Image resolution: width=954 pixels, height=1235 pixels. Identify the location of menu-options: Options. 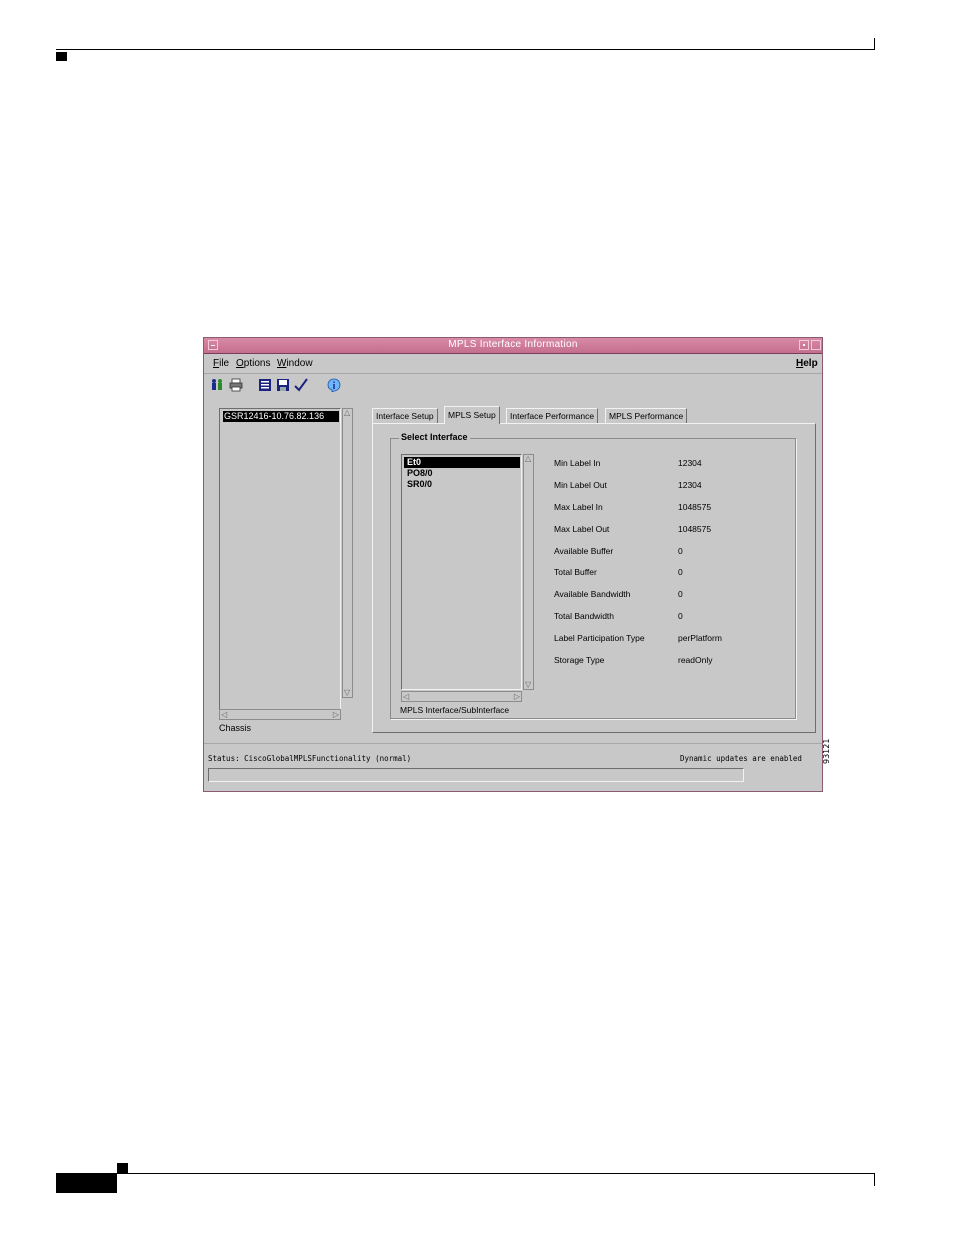
(253, 363).